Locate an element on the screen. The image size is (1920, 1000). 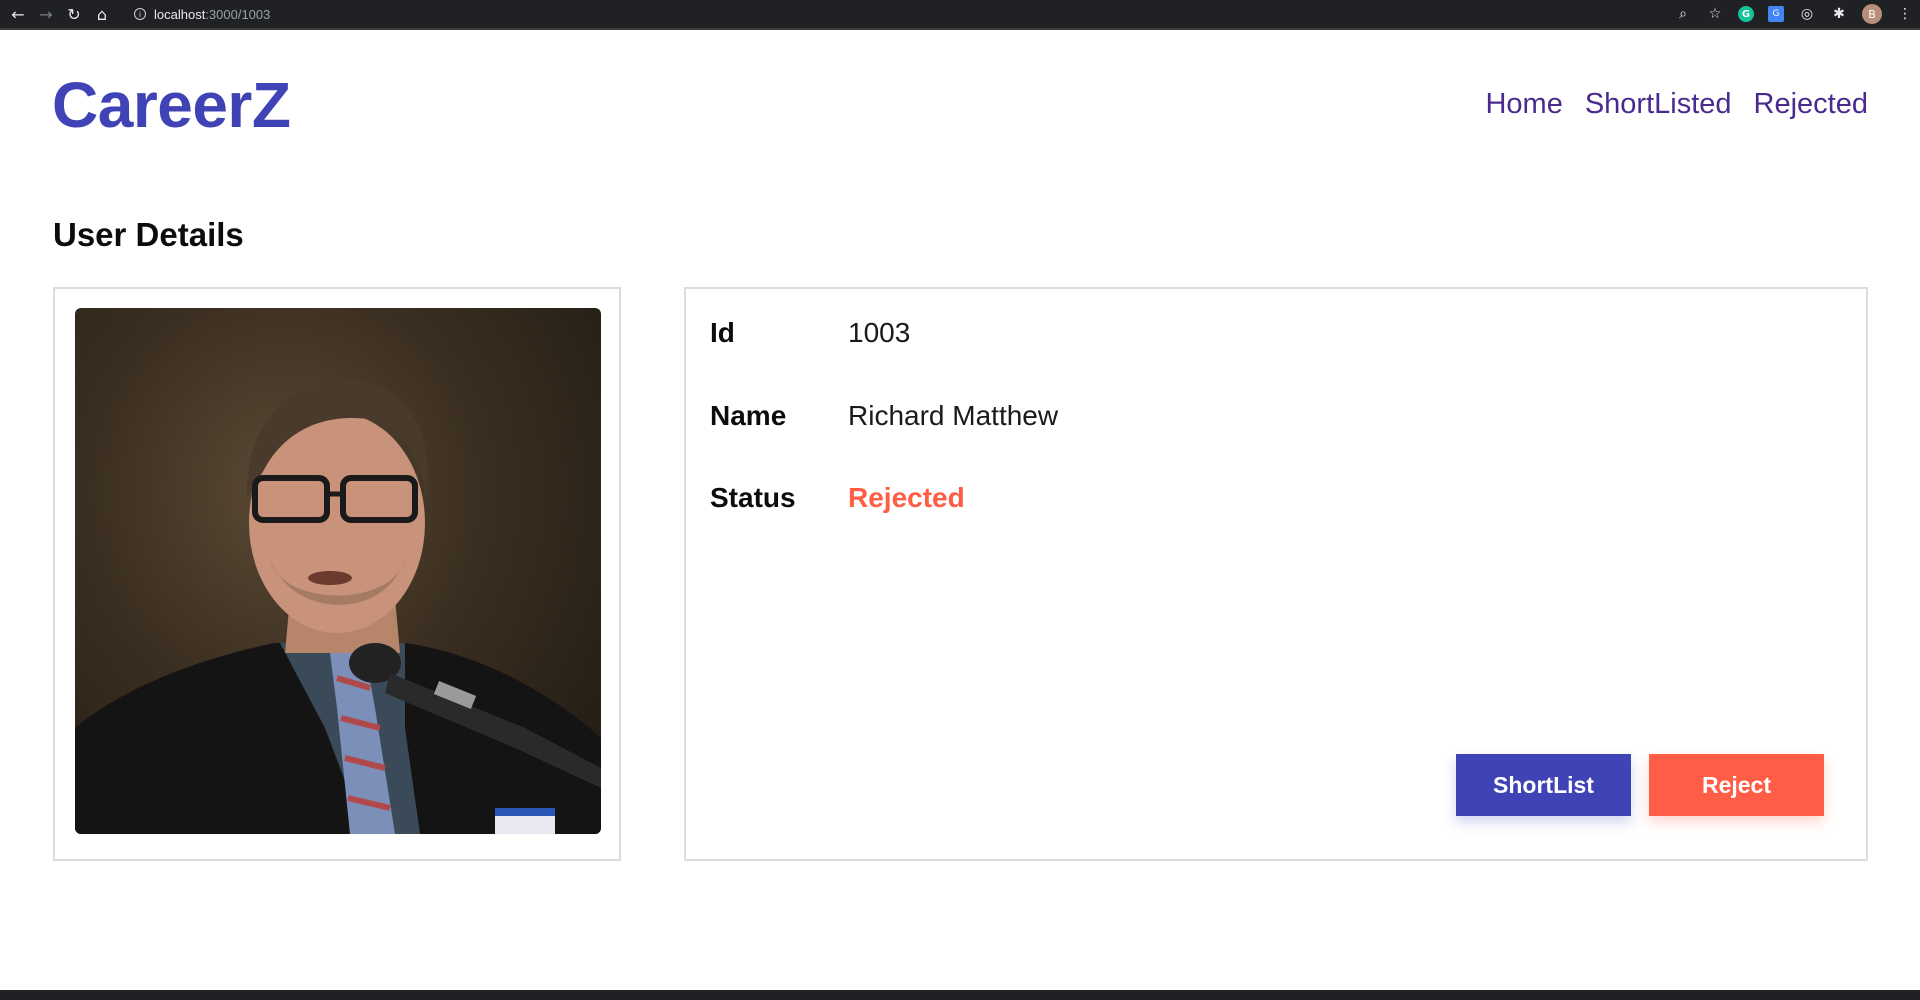
page-title: User Details is located at coordinates (148, 234).